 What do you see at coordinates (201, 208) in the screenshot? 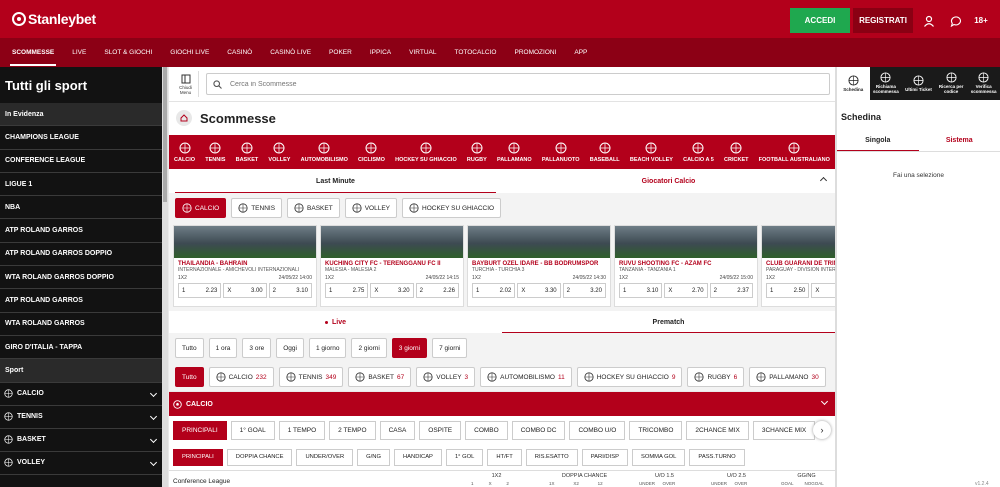
I see `pill-calcio: CALCIO` at bounding box center [201, 208].